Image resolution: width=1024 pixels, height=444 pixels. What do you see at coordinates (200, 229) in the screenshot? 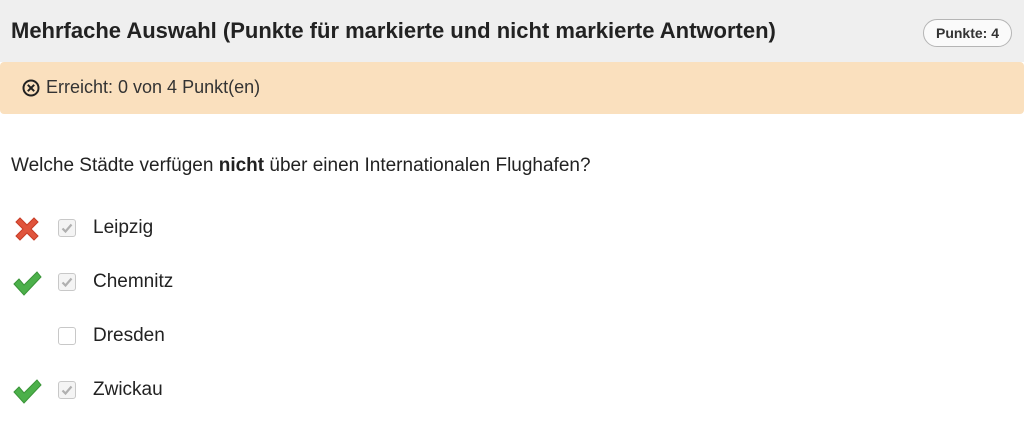
I see `answer-option-leipzig: Leipzig` at bounding box center [200, 229].